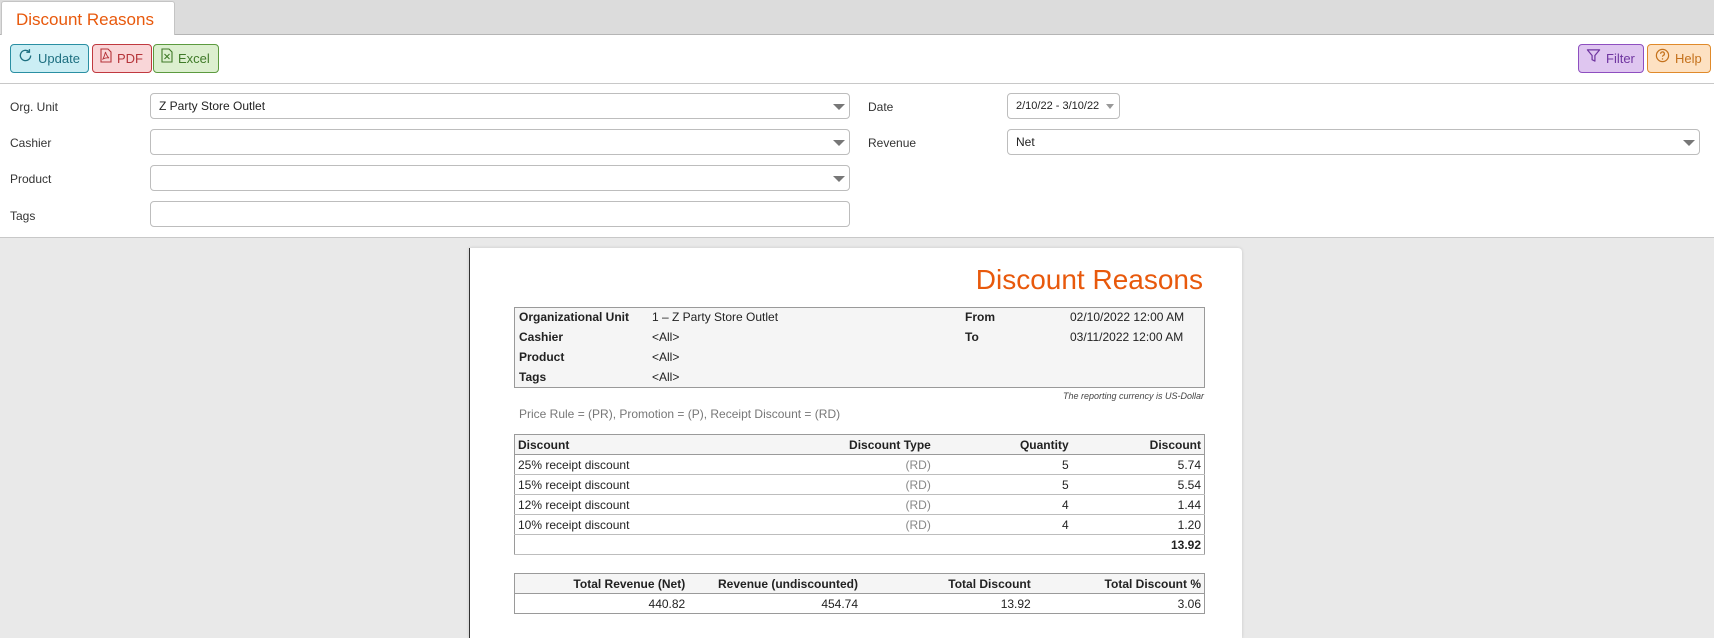  What do you see at coordinates (666, 337) in the screenshot?
I see `info-cashier-value: <All>` at bounding box center [666, 337].